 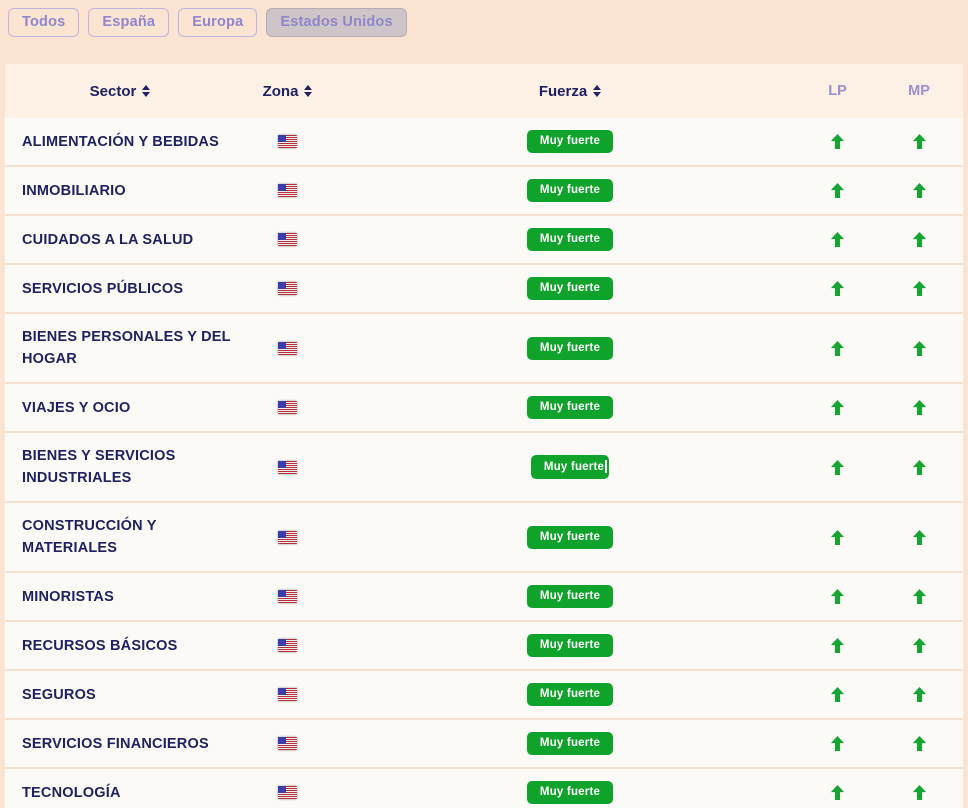 What do you see at coordinates (103, 288) in the screenshot?
I see `sector-label: SERVICIOS PÚBLICOS` at bounding box center [103, 288].